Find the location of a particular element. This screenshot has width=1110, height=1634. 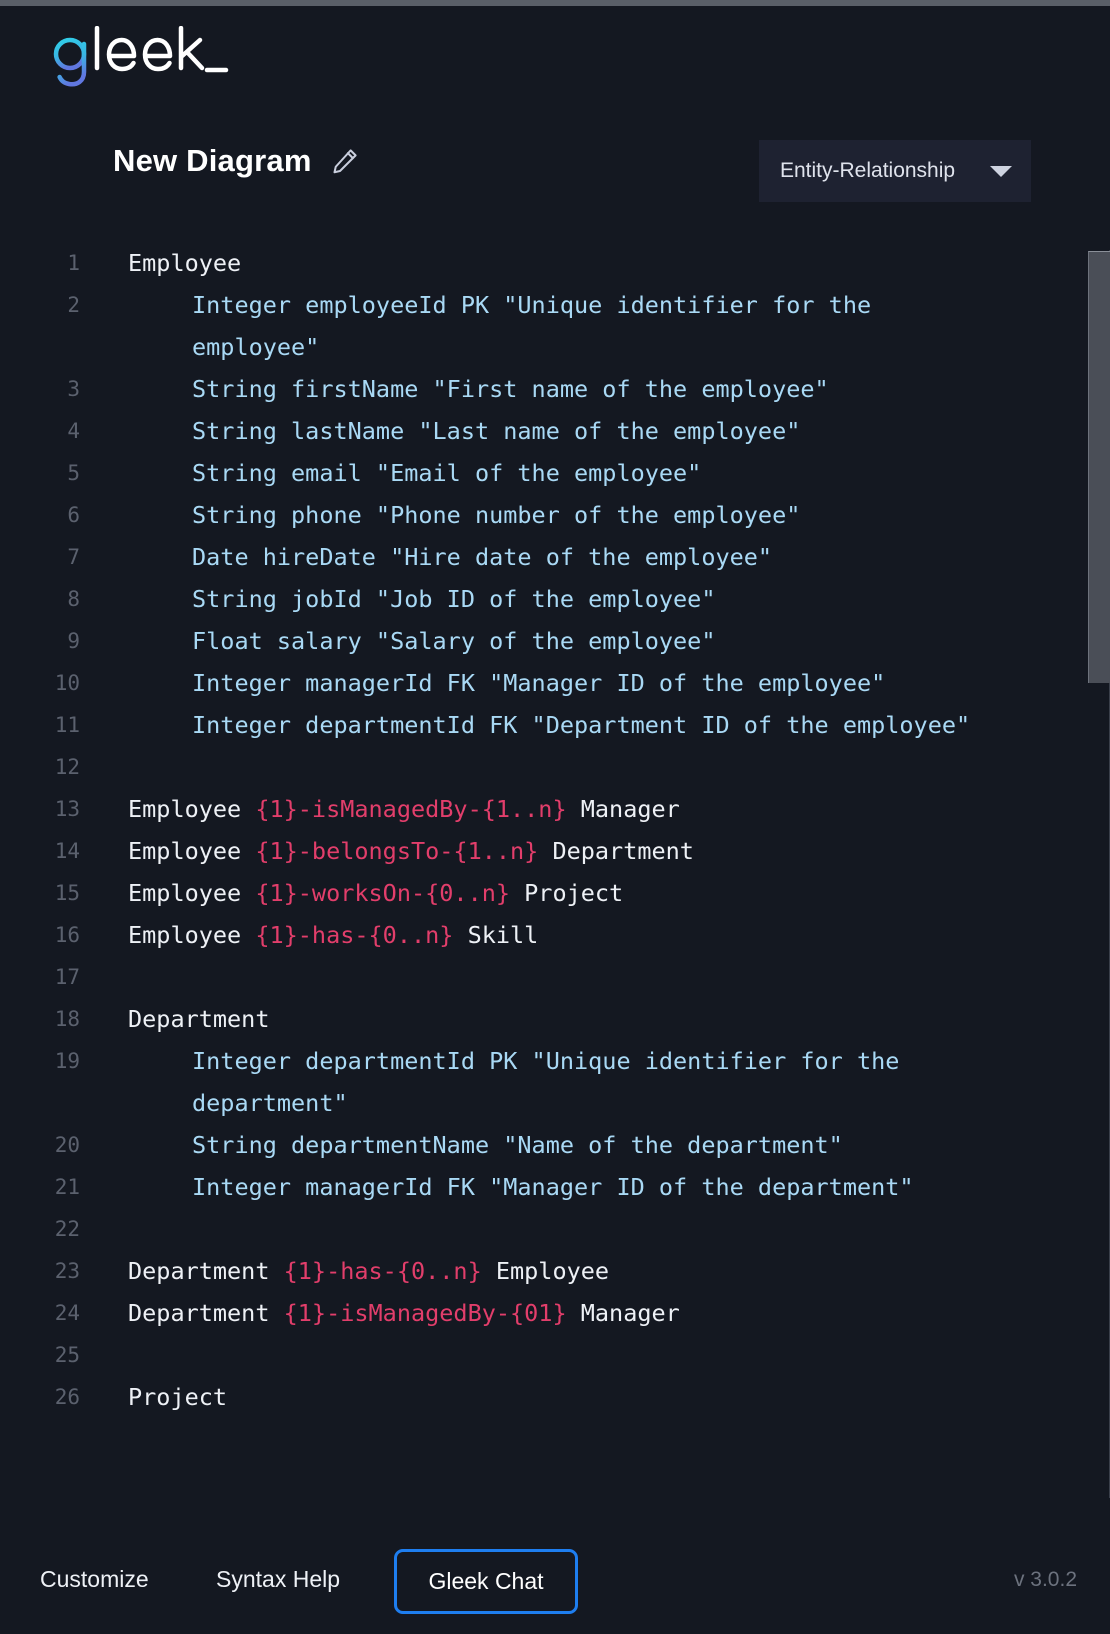

code-line: 9 Float salary "Salary of the employee" is located at coordinates (555, 641).